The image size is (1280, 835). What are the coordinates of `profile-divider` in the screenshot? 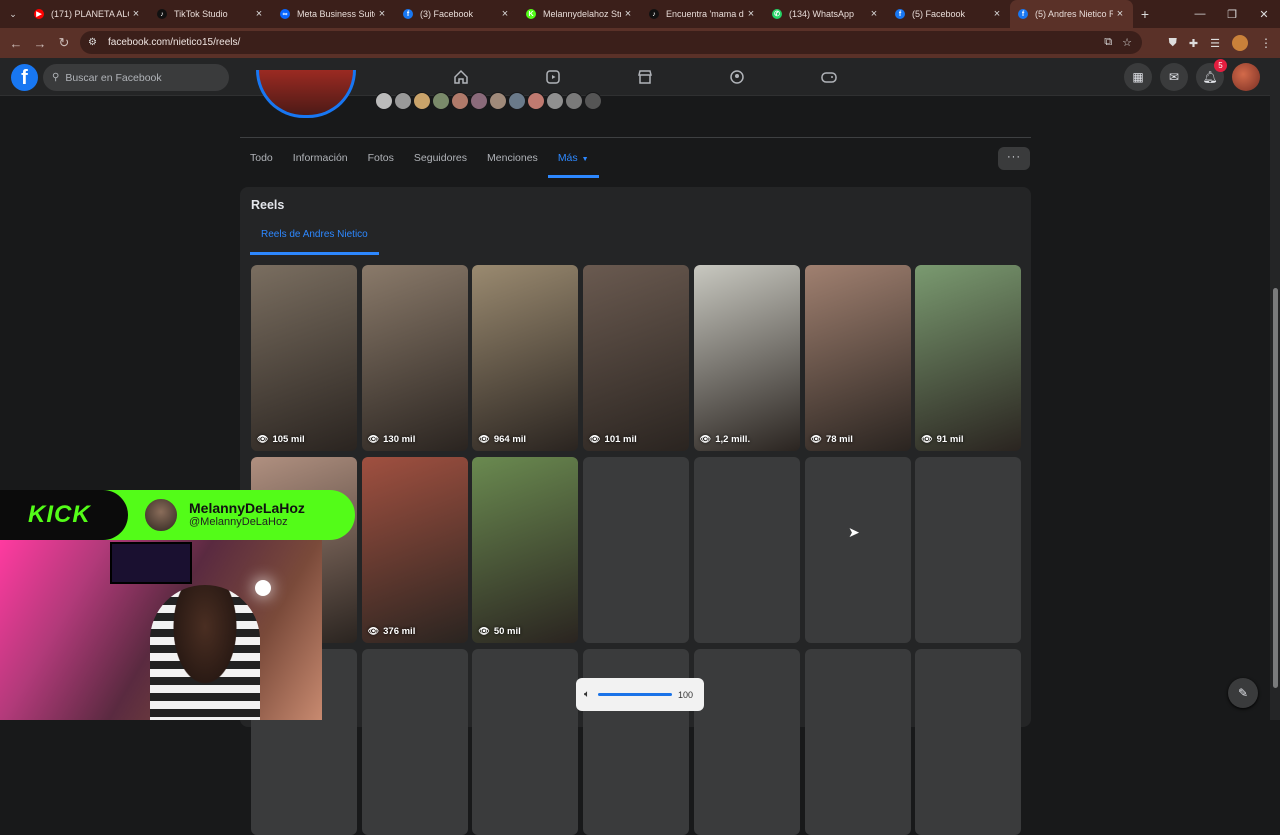 It's located at (635, 137).